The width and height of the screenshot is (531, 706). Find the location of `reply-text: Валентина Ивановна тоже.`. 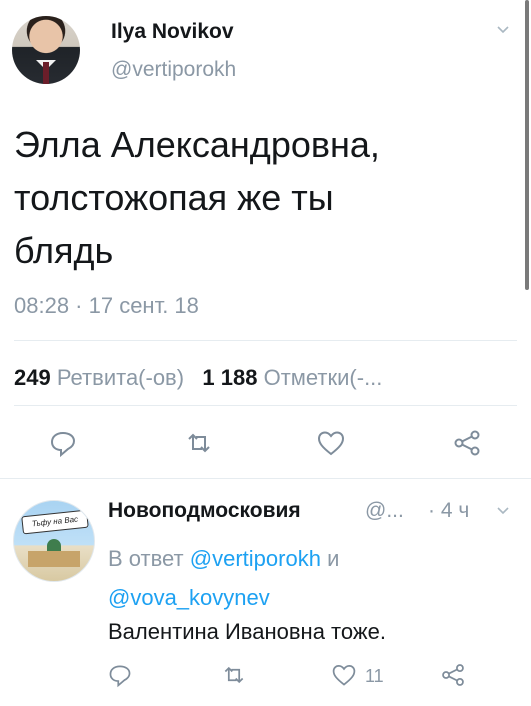

reply-text: Валентина Ивановна тоже. is located at coordinates (247, 631).